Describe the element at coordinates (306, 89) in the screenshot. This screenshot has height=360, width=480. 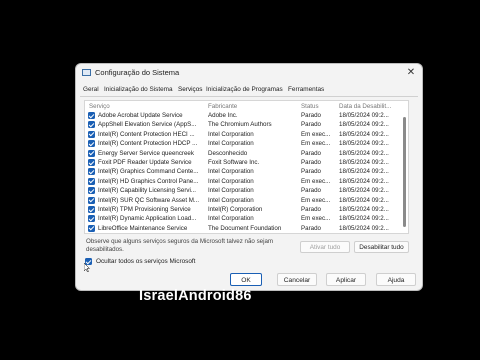
I see `tab-tools: Ferramentas` at that location.